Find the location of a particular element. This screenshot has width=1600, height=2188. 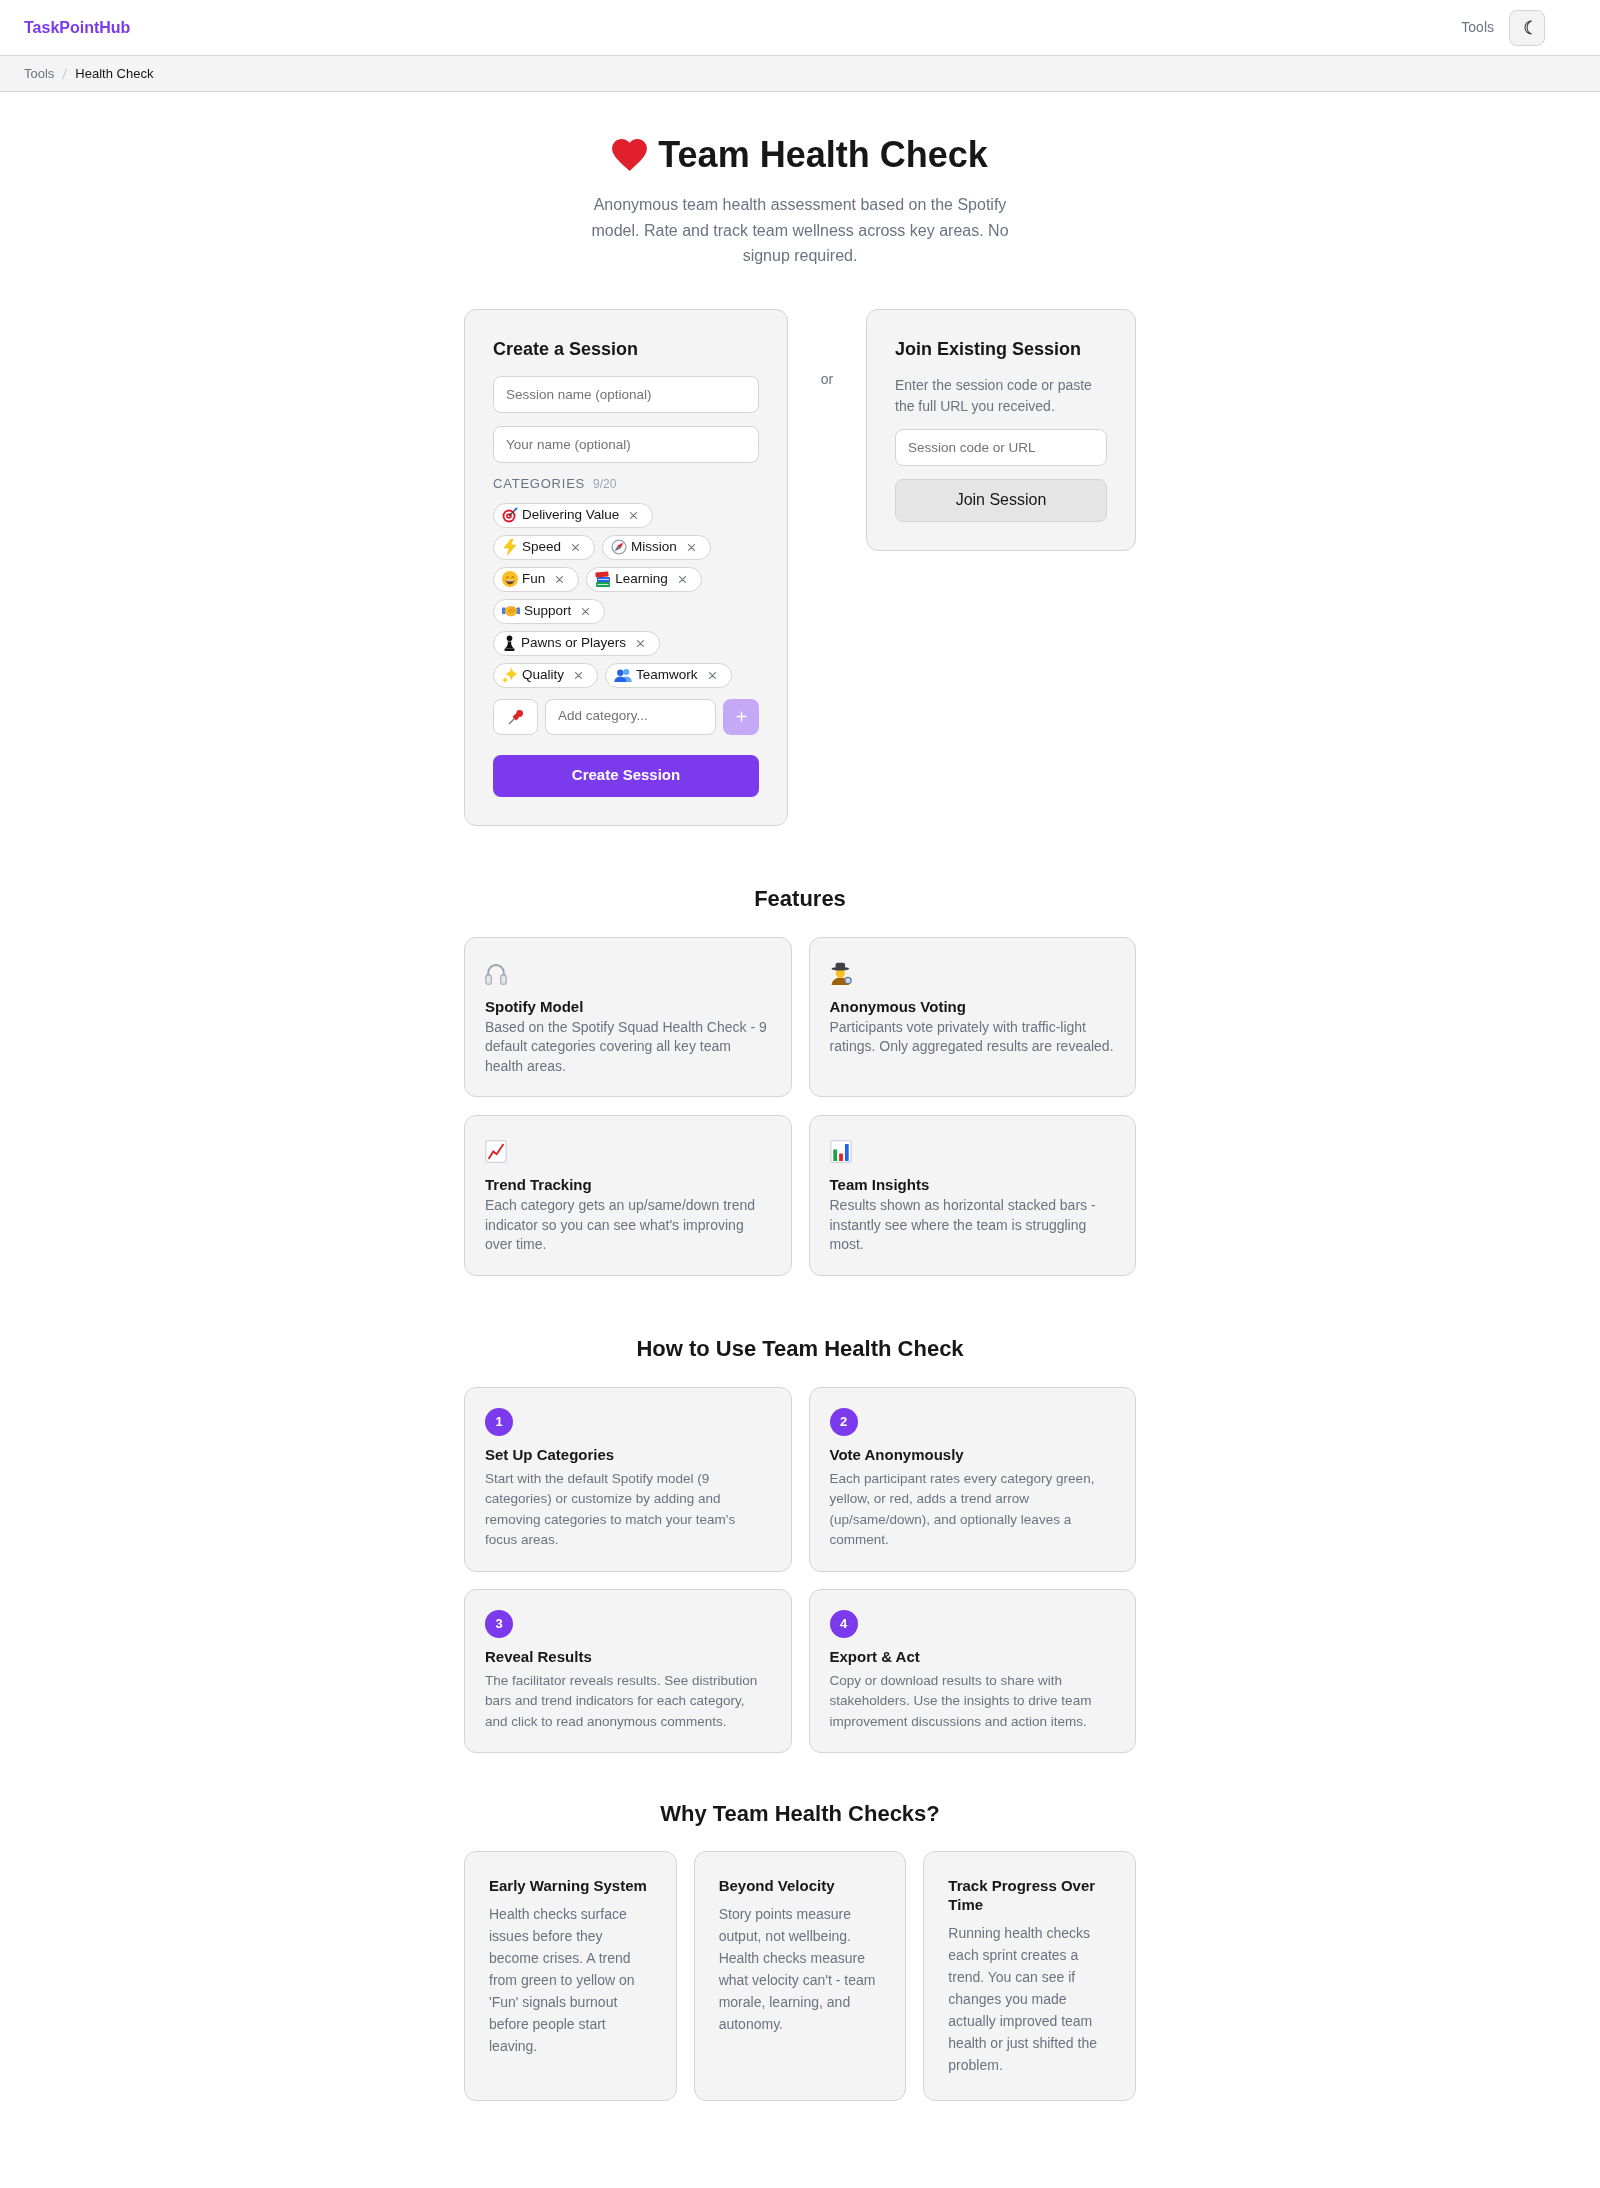

feature-title: Anonymous Voting is located at coordinates (898, 1006).